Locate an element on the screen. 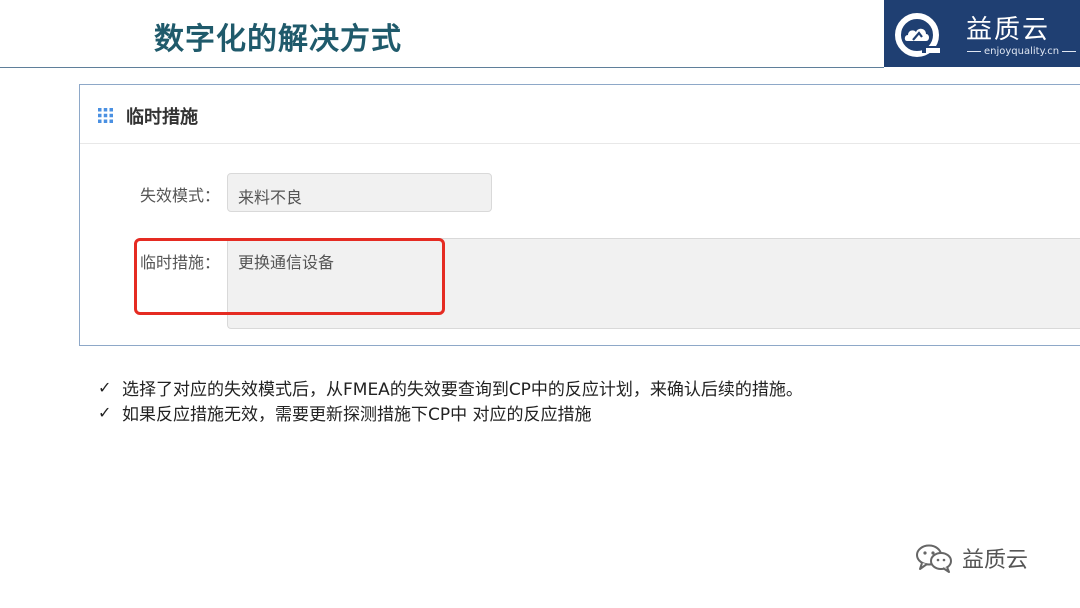  watermark-text: 益质云 is located at coordinates (995, 560).